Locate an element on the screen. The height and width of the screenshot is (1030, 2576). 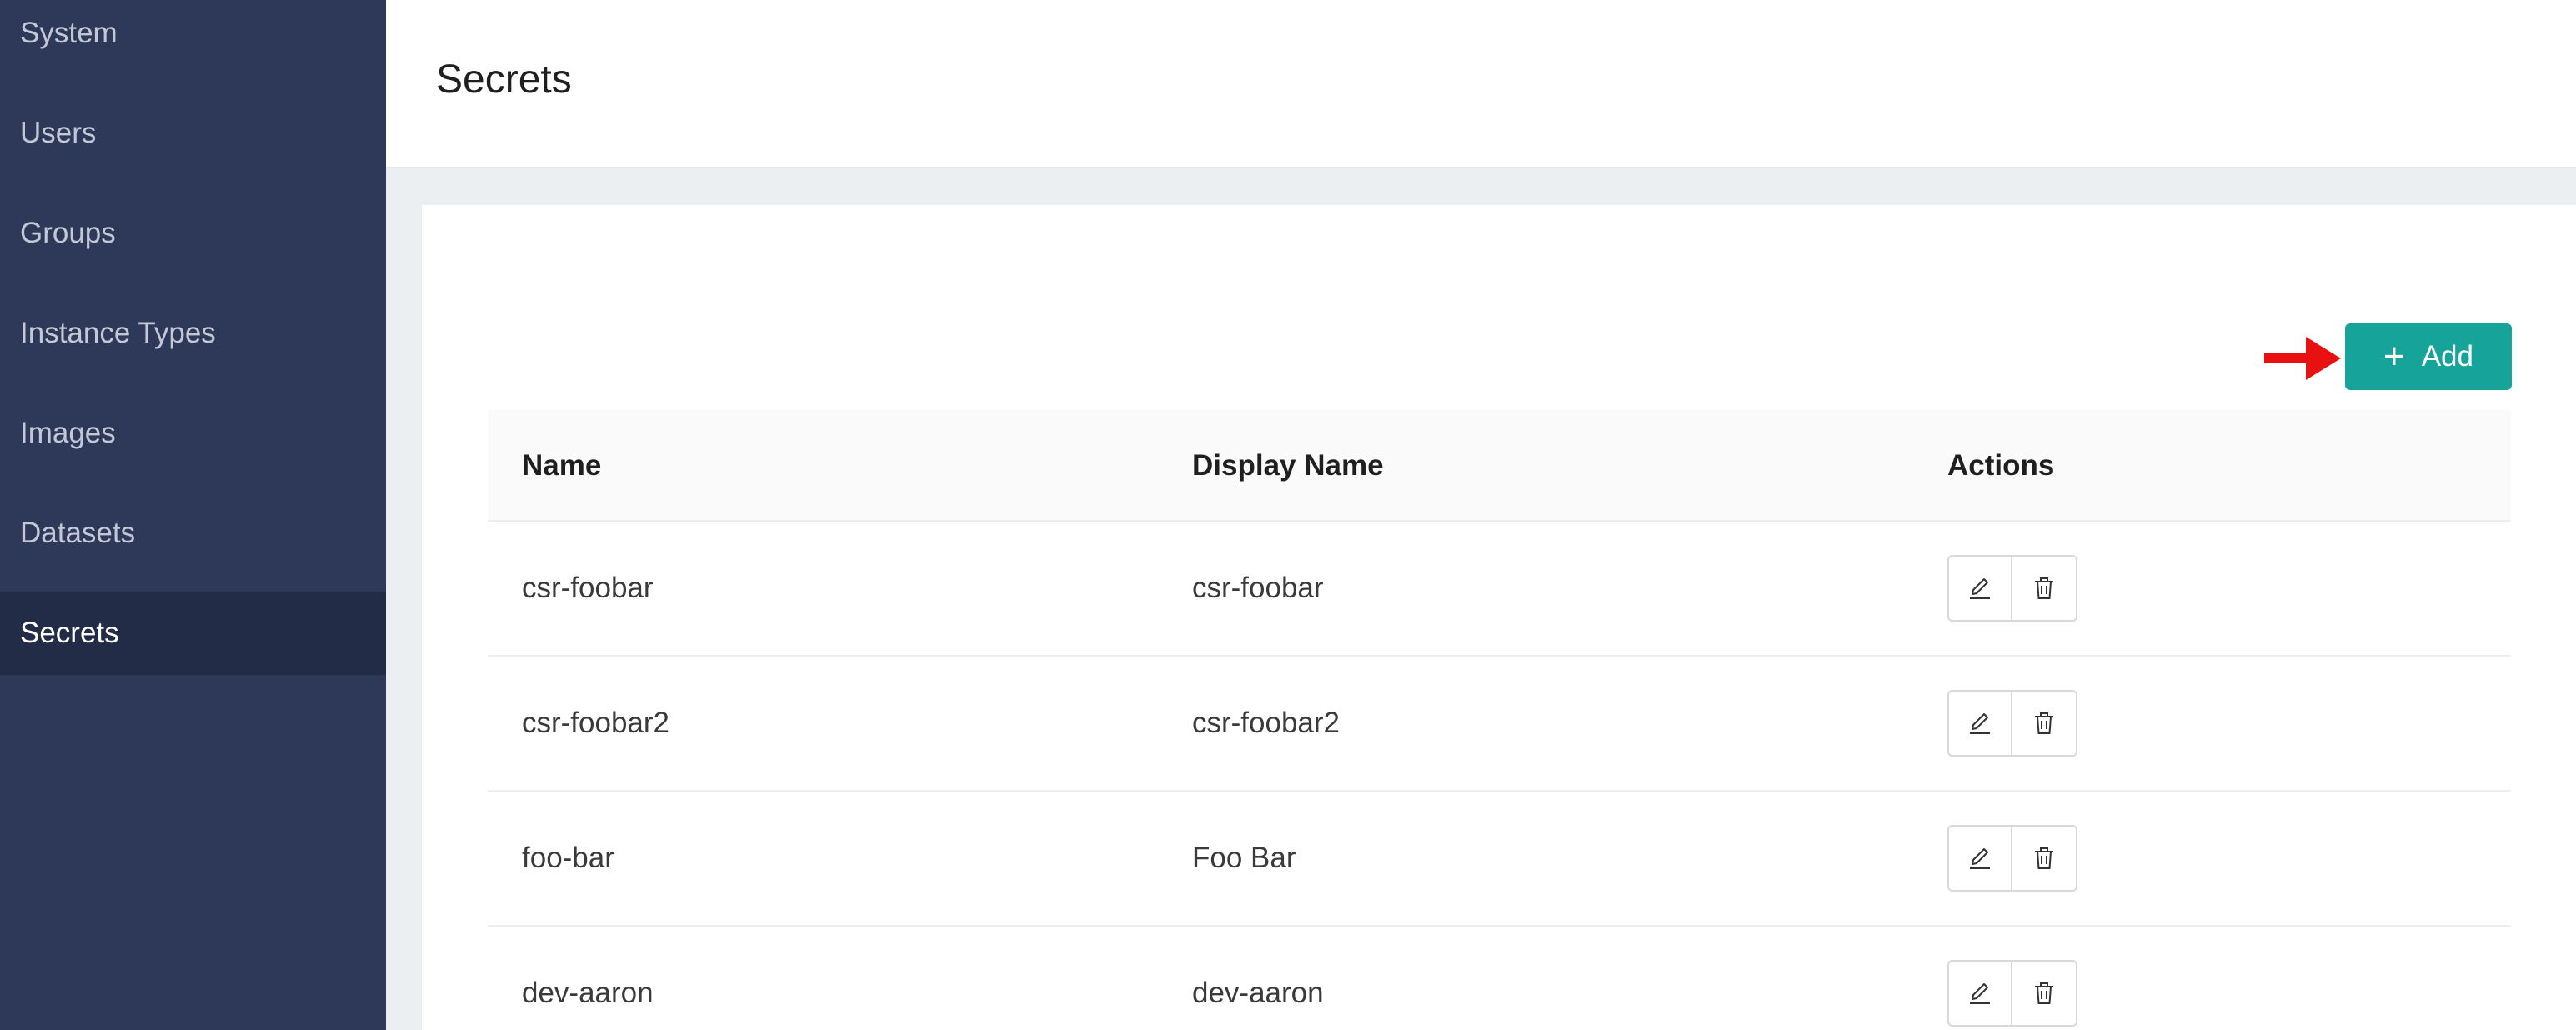
table-row: dev-aaron dev-aaron is located at coordinates (1499, 979).